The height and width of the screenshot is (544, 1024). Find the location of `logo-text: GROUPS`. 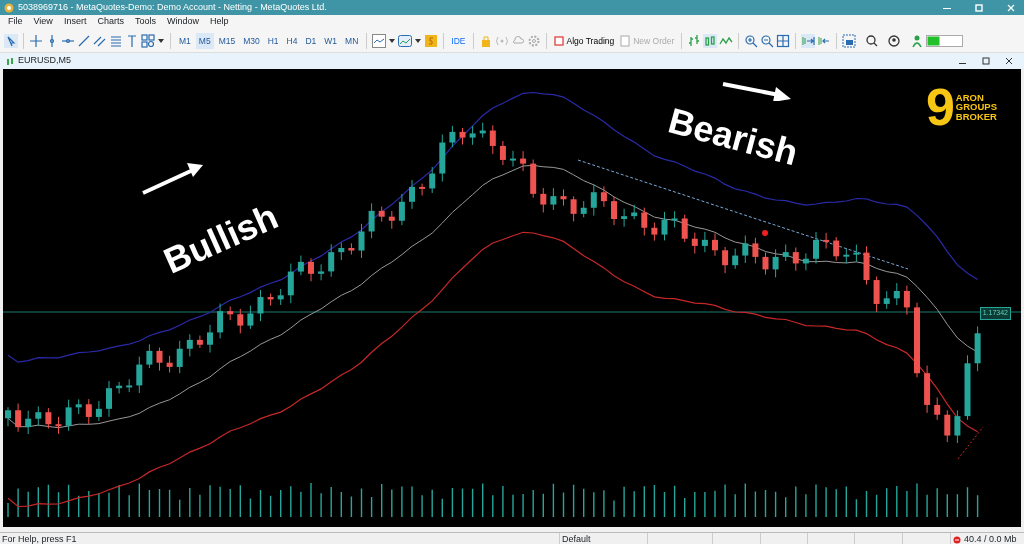

logo-text: GROUPS is located at coordinates (976, 107).